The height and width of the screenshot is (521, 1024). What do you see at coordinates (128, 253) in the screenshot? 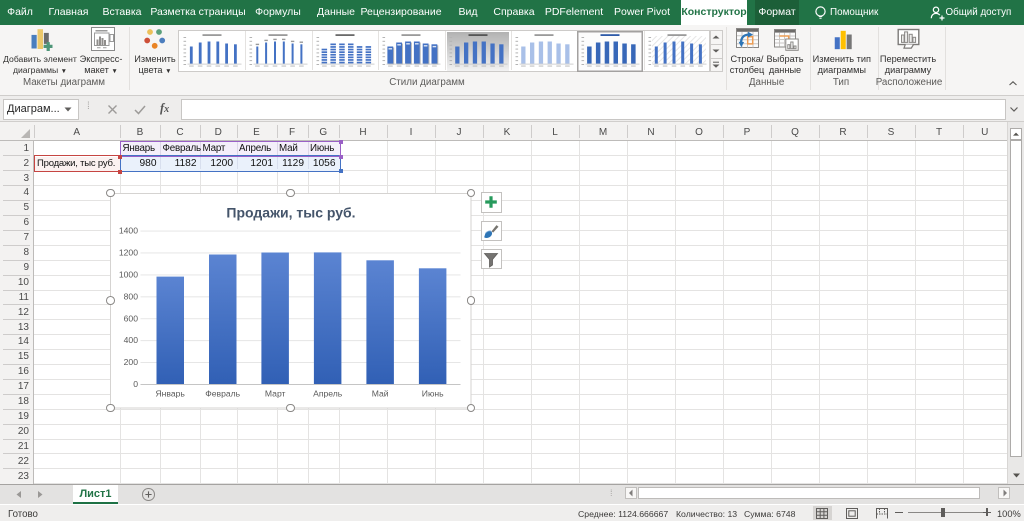
I see `svg-text: 1200` at bounding box center [128, 253].